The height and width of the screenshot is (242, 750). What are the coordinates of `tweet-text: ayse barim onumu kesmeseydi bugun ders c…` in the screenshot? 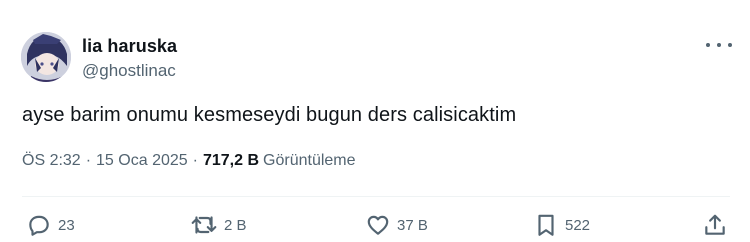 It's located at (269, 115).